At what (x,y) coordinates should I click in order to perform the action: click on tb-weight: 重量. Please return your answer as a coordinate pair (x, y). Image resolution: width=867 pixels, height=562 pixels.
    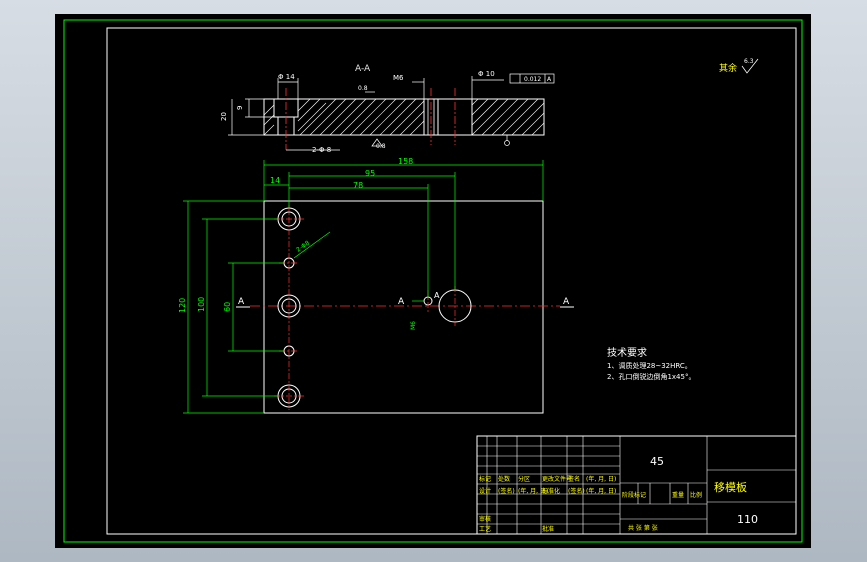
    Looking at the image, I should click on (678, 495).